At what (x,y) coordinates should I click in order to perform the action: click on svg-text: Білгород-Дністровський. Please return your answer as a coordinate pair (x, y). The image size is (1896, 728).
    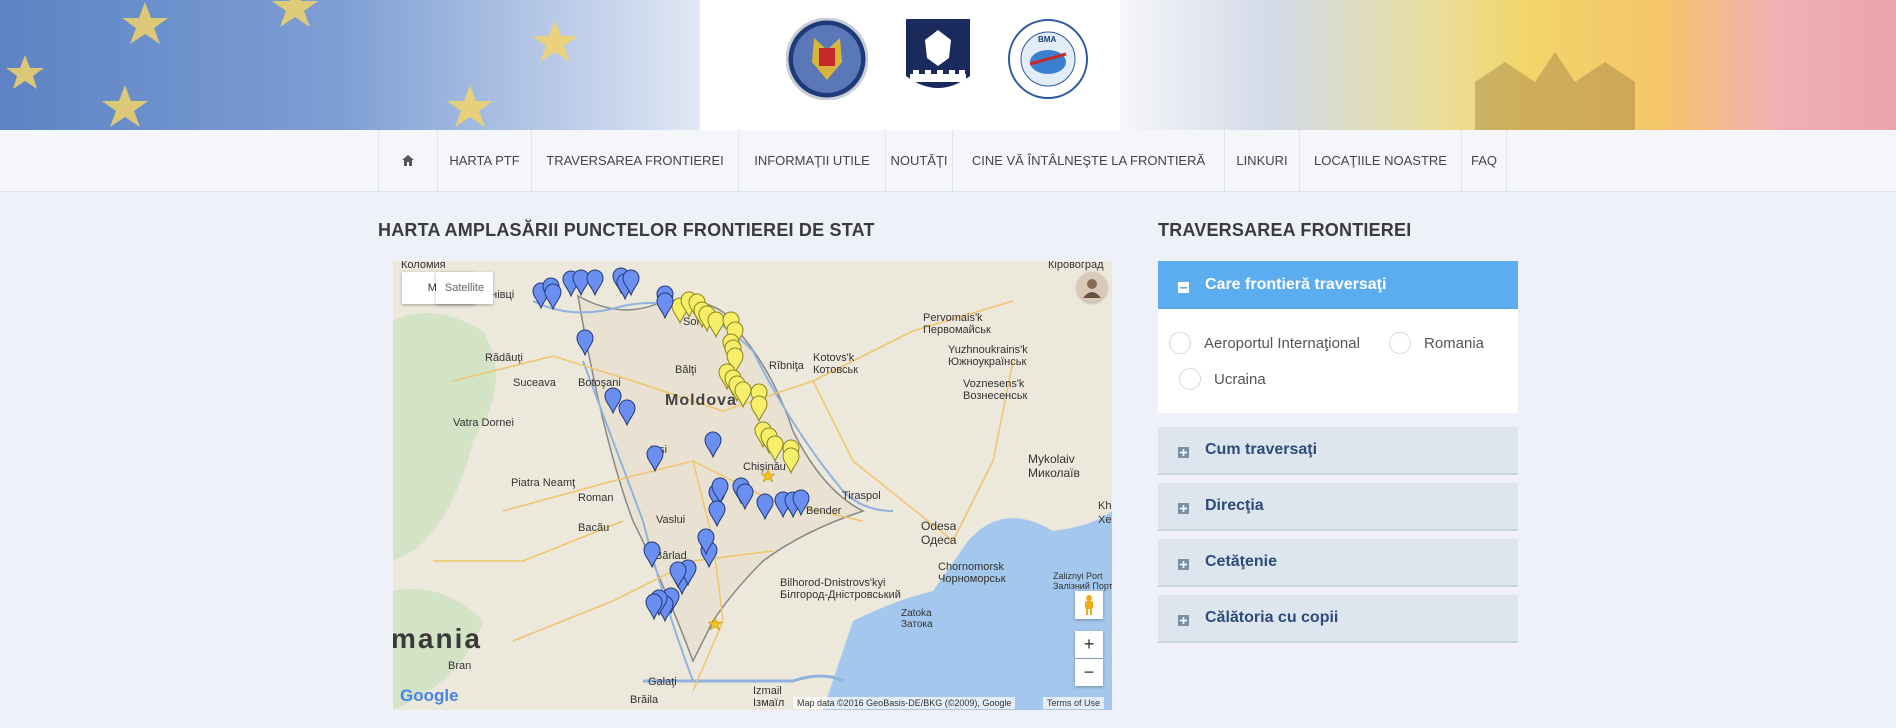
    Looking at the image, I should click on (840, 595).